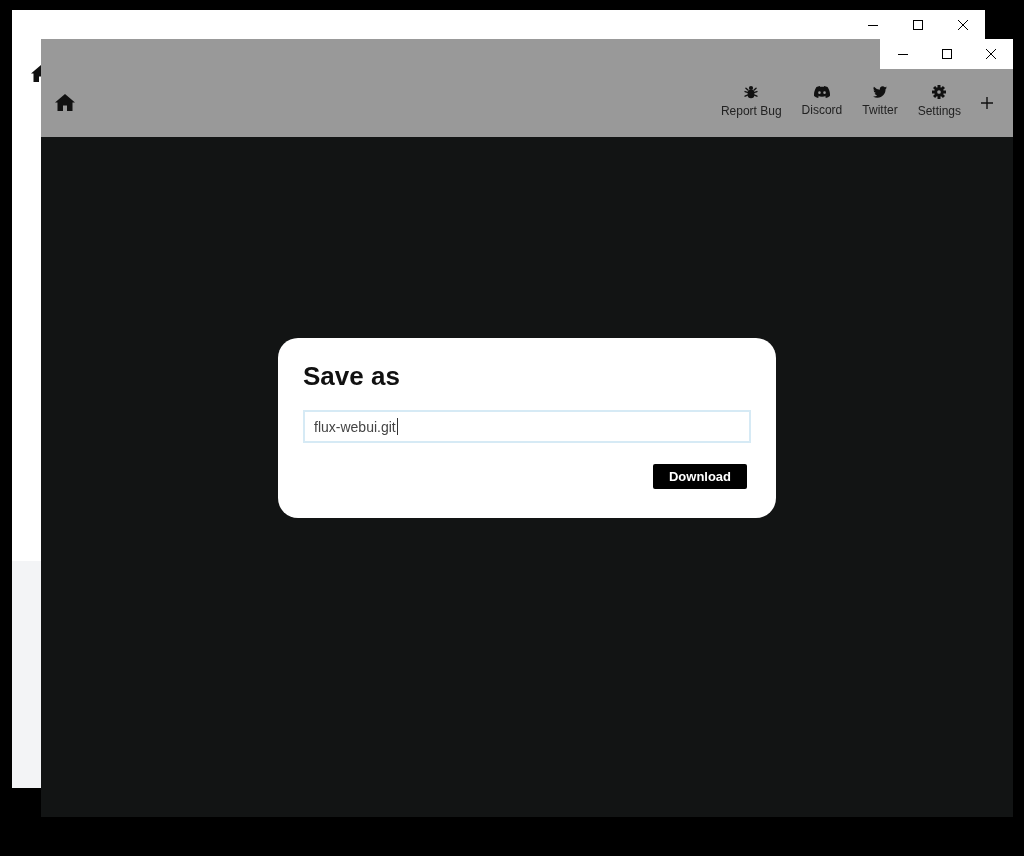  I want to click on toolbar-button: Report Bug, so click(751, 101).